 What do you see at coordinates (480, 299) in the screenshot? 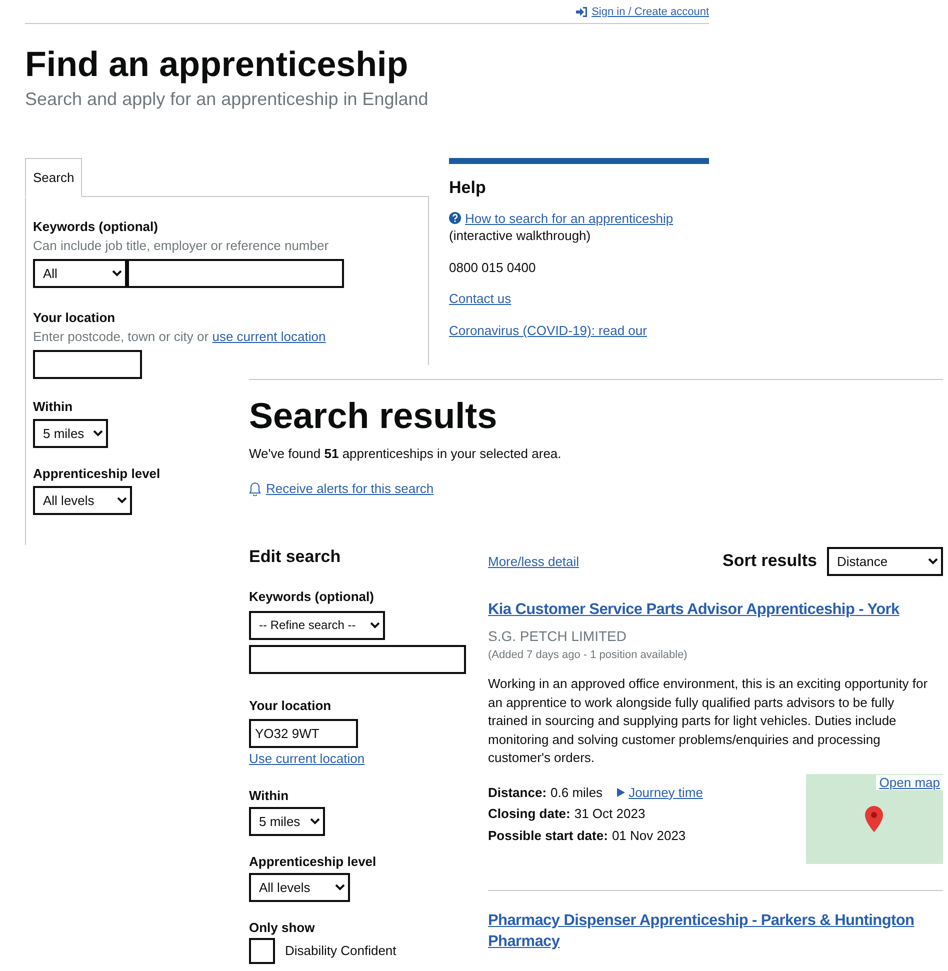
I see `contact-link: Contact us` at bounding box center [480, 299].